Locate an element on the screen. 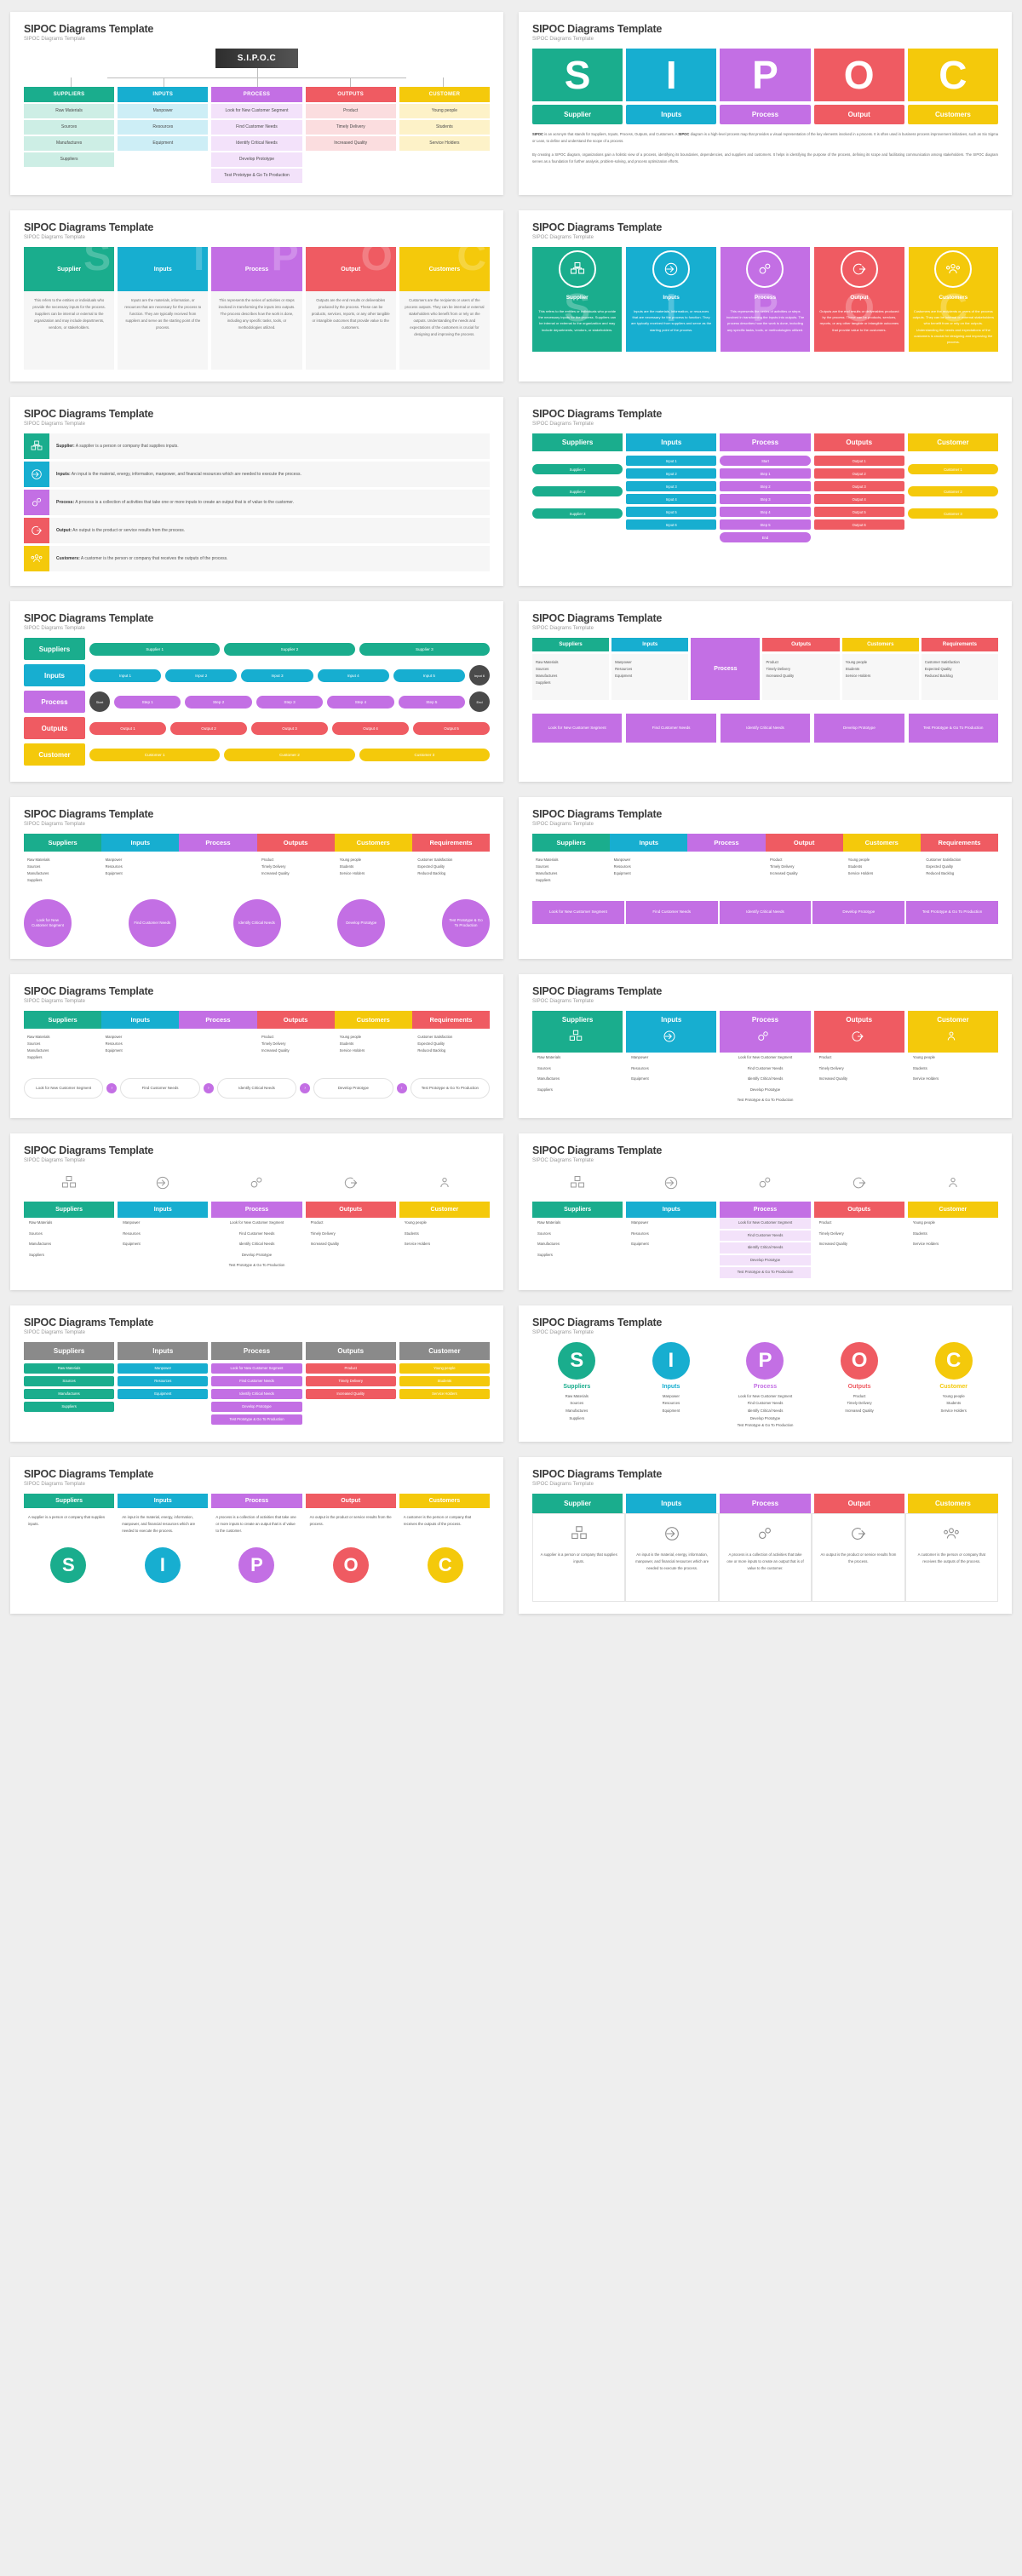 The height and width of the screenshot is (2576, 1022). step-circle: Develop Prototype is located at coordinates (361, 922).